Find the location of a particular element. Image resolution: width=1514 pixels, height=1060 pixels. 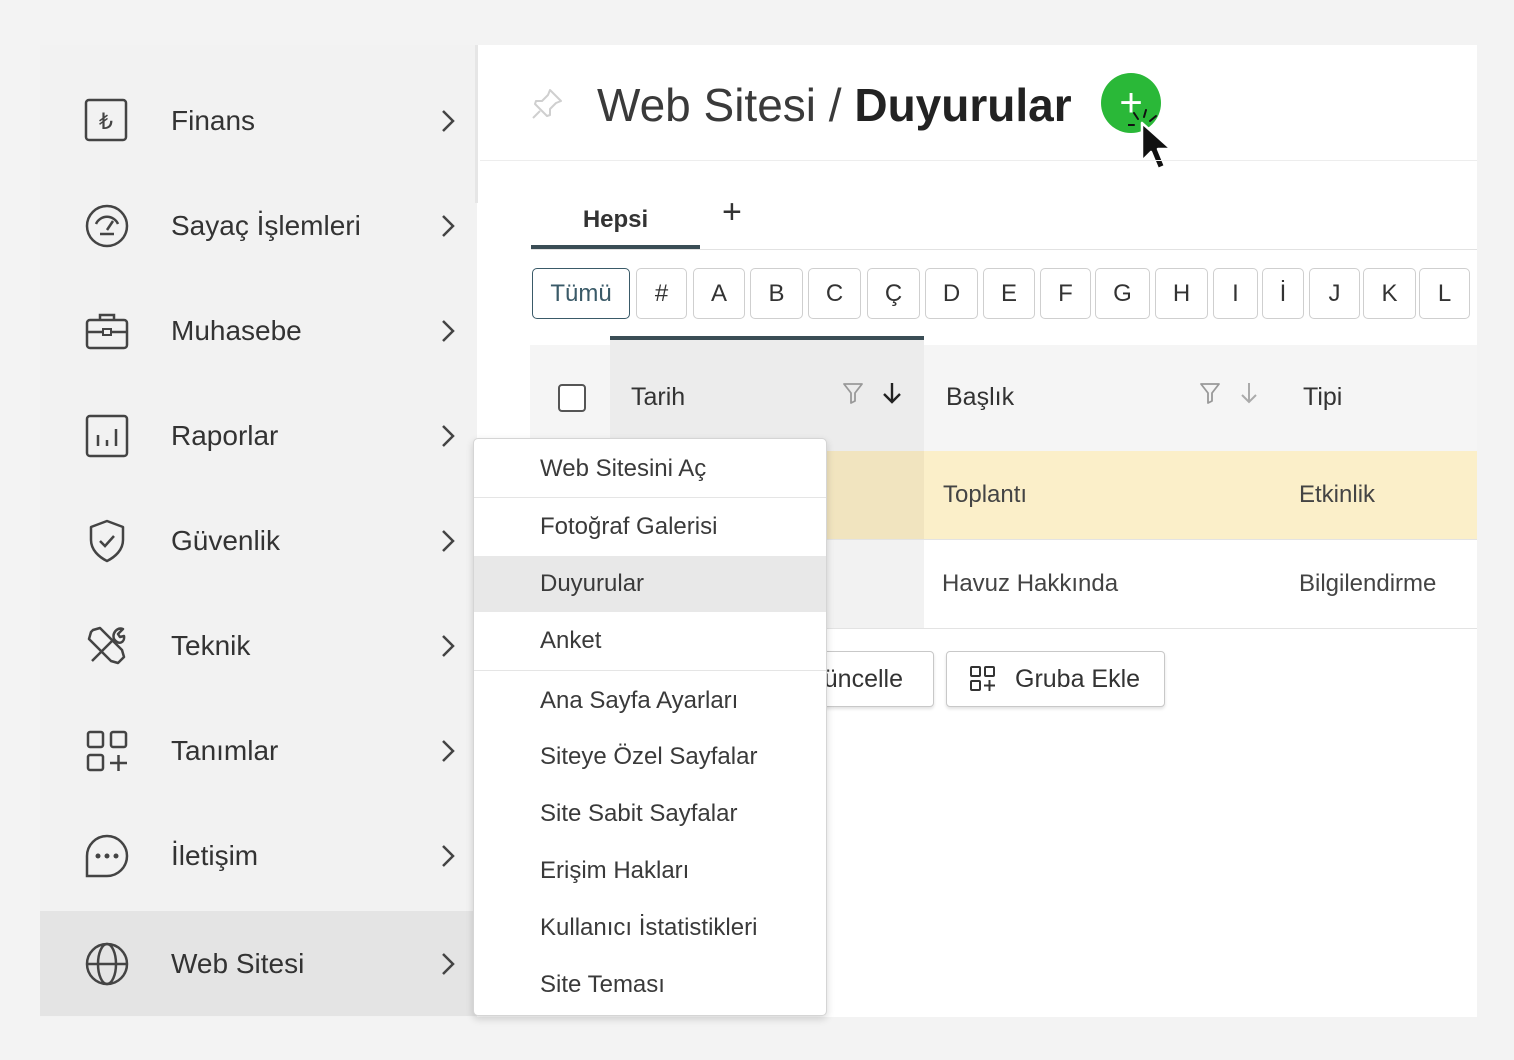

sidebar-item-iletisim: İletişim is located at coordinates (258, 855).